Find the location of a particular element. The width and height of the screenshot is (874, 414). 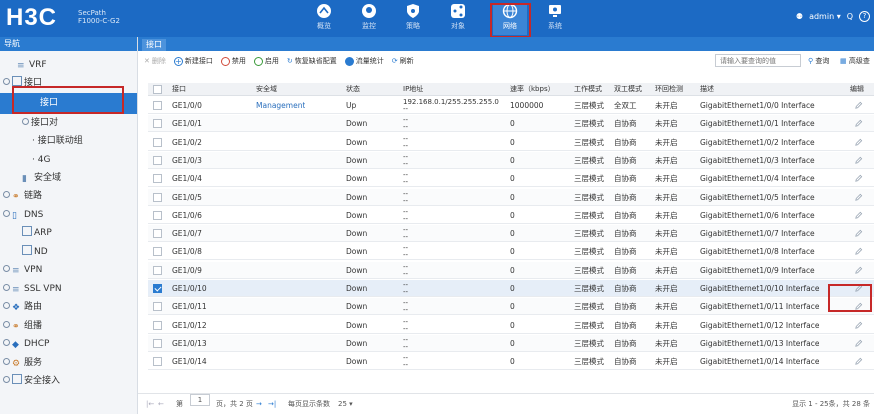

sidebar-item-link: ⚭ 链路 is located at coordinates (68, 196).